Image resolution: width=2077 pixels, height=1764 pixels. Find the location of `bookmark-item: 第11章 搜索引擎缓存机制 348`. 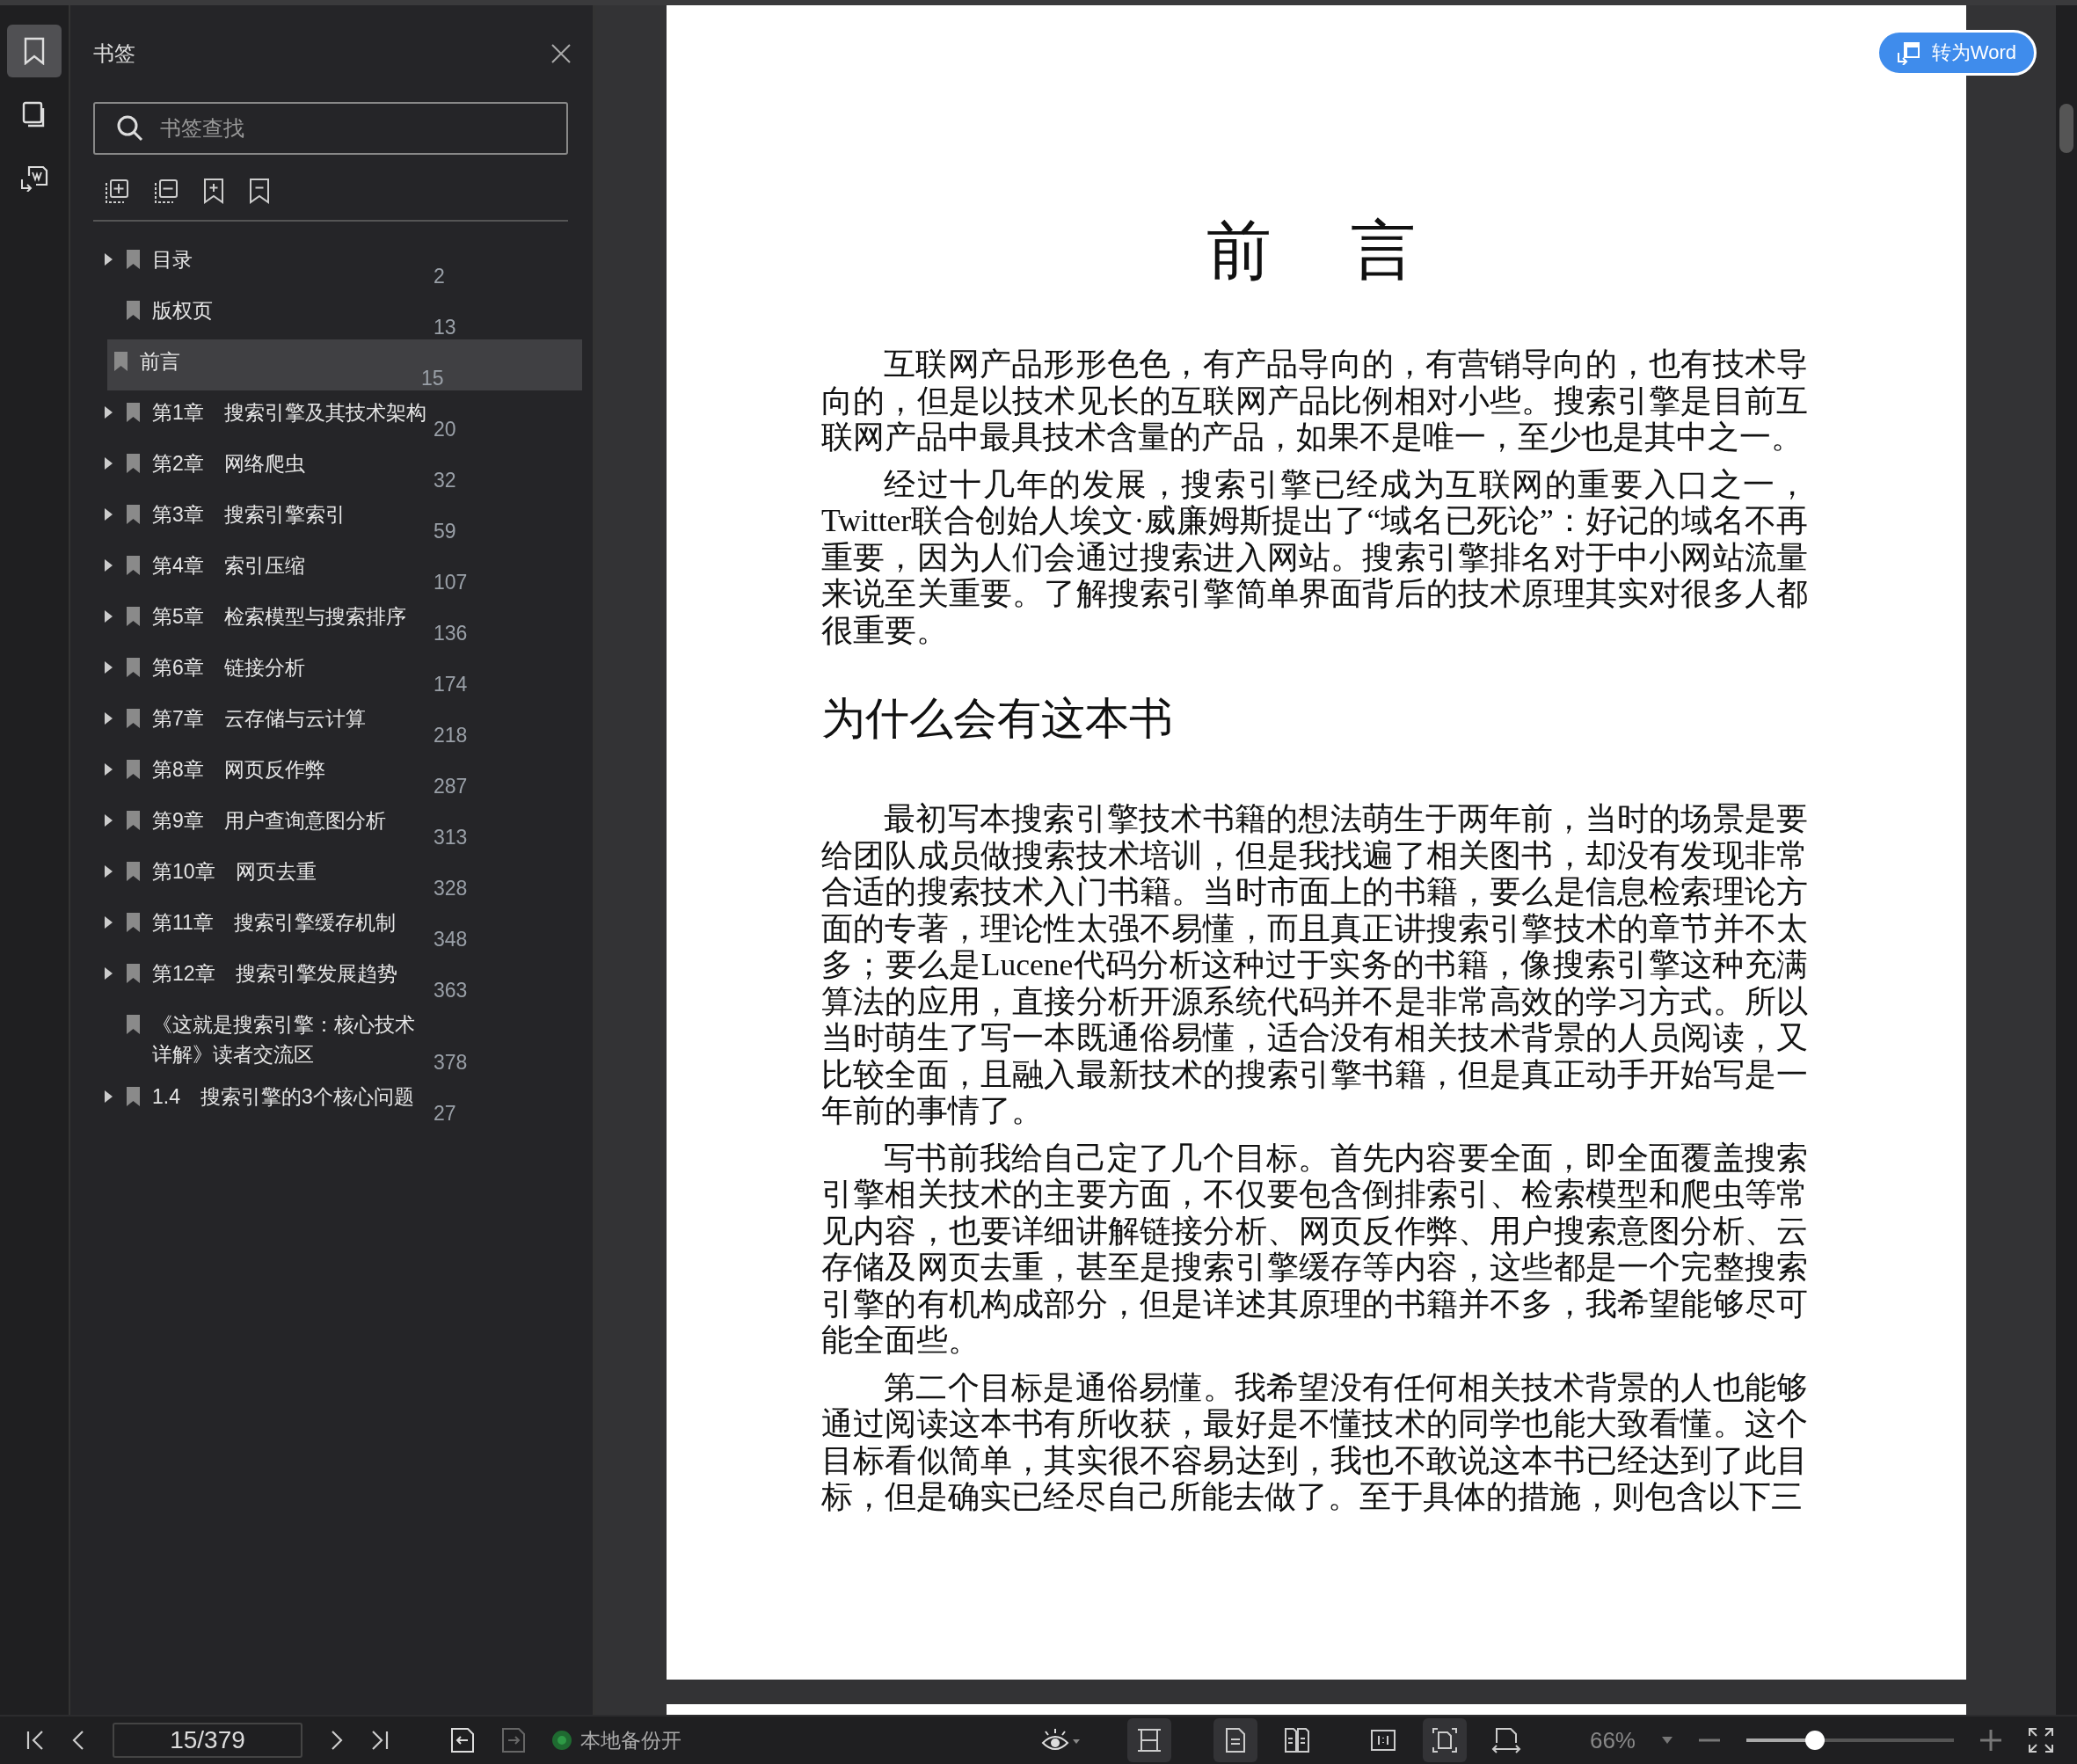

bookmark-item: 第11章 搜索引擎缓存机制 348 is located at coordinates (330, 925).